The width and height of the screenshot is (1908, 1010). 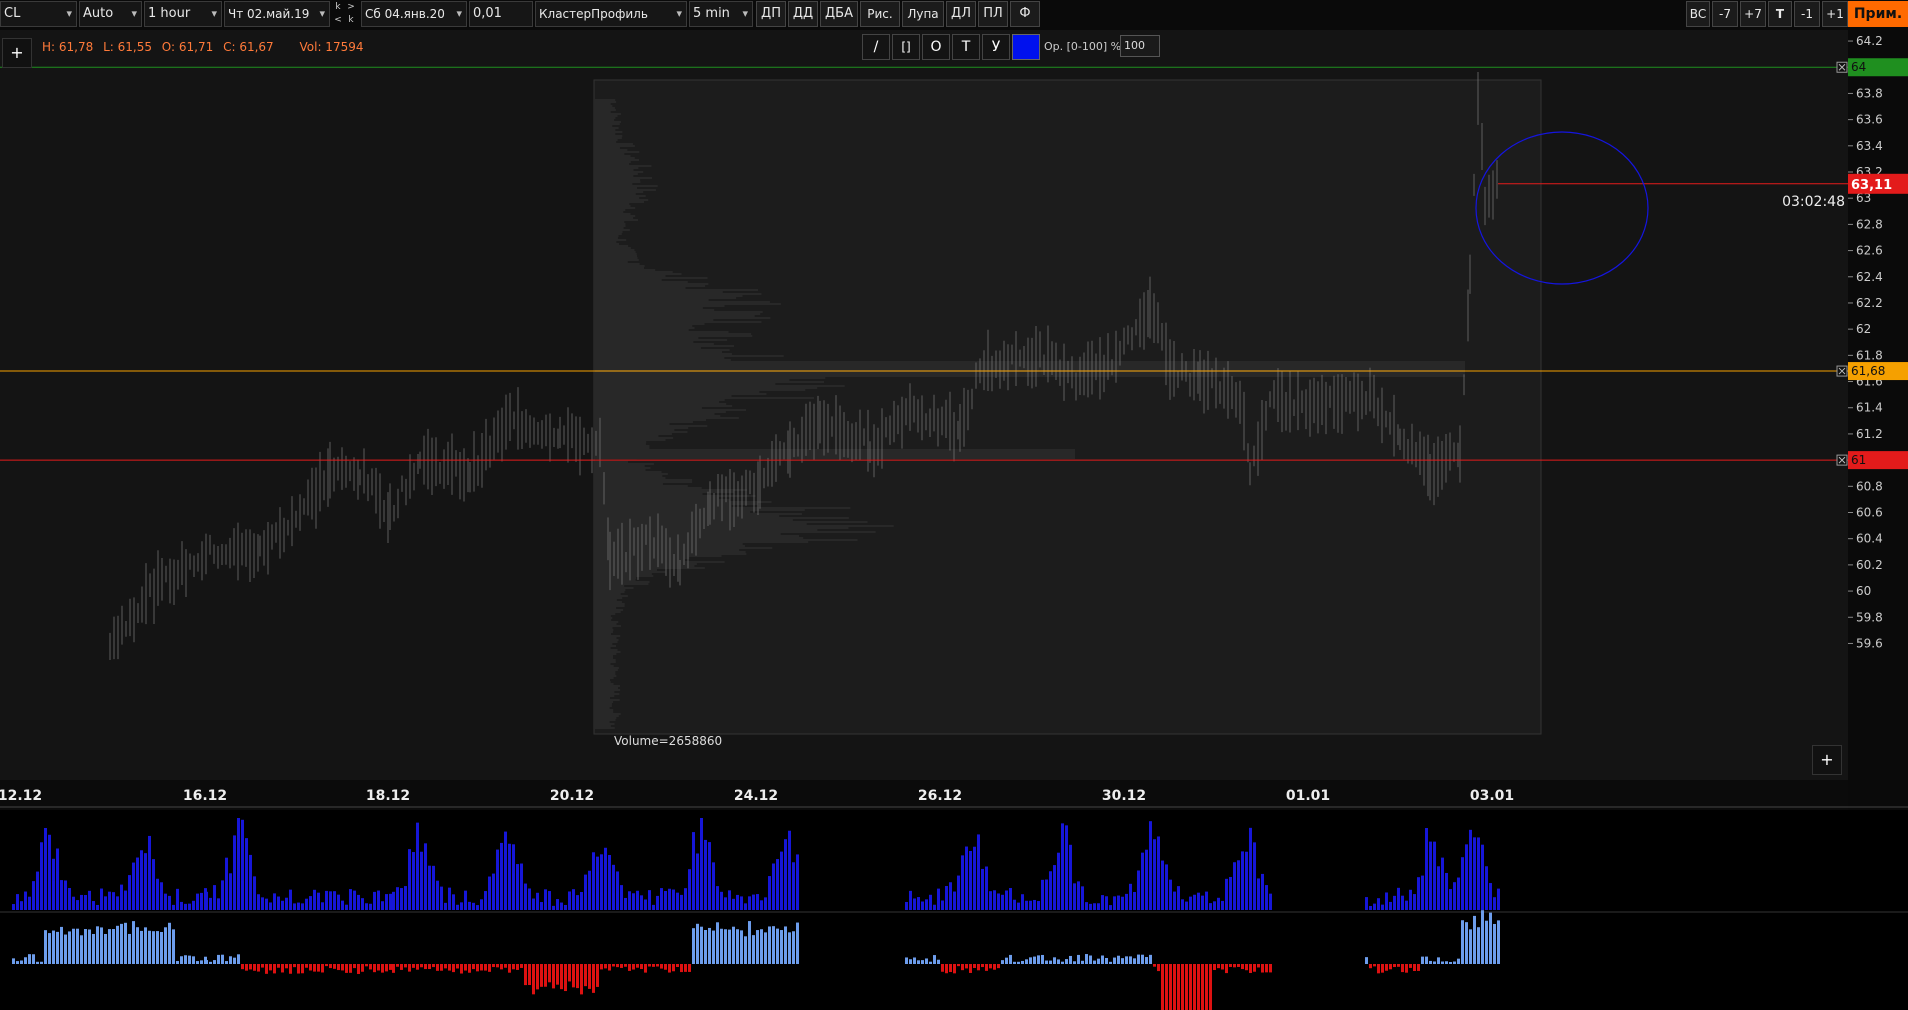 What do you see at coordinates (351, 7) in the screenshot?
I see `nav-next-icon: >` at bounding box center [351, 7].